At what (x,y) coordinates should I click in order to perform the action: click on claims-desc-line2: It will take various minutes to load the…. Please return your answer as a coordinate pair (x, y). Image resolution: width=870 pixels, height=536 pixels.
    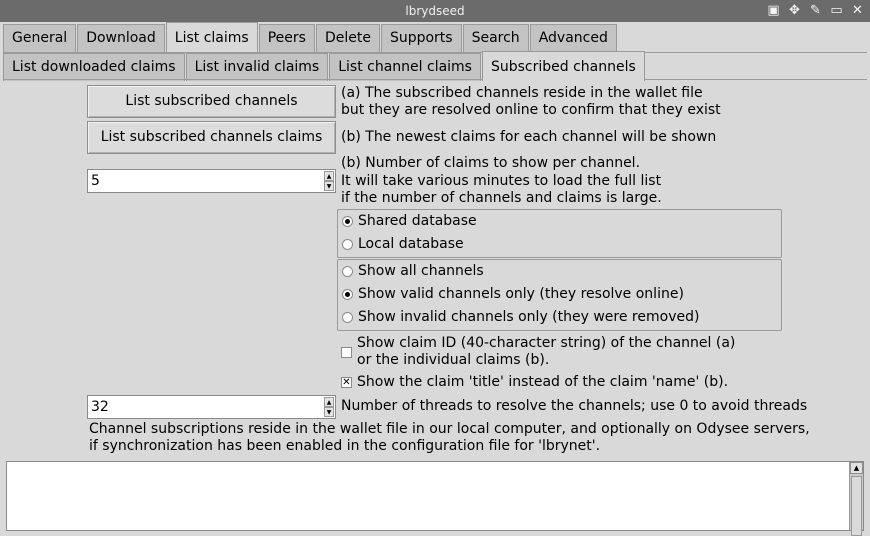
    Looking at the image, I should click on (501, 181).